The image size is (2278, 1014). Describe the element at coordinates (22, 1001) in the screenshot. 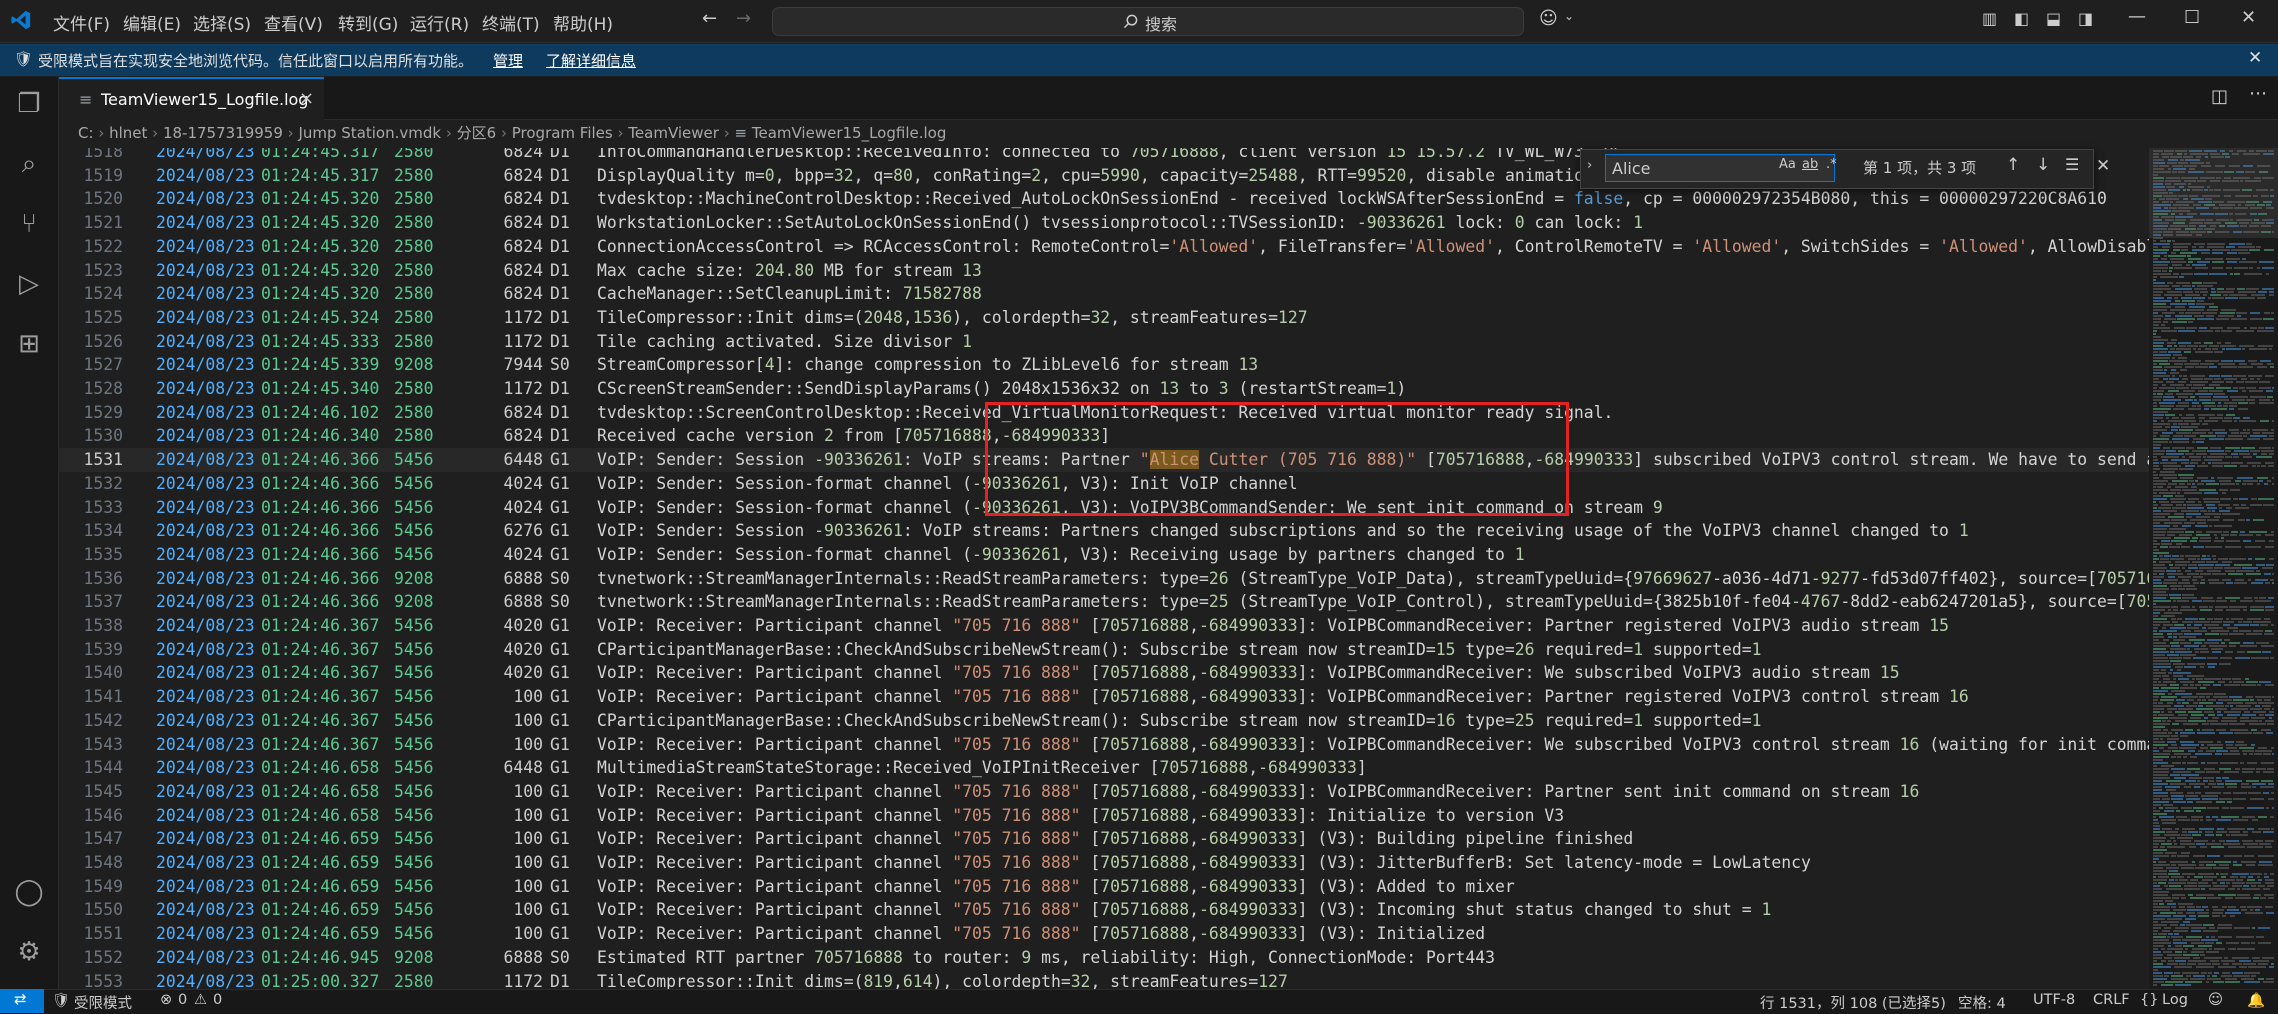

I see `remote-indicator: ⇄` at that location.